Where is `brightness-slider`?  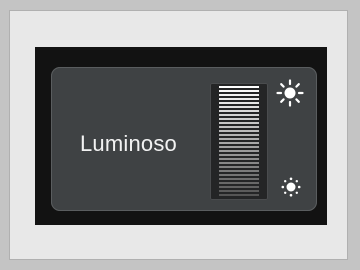
brightness-slider is located at coordinates (239, 141).